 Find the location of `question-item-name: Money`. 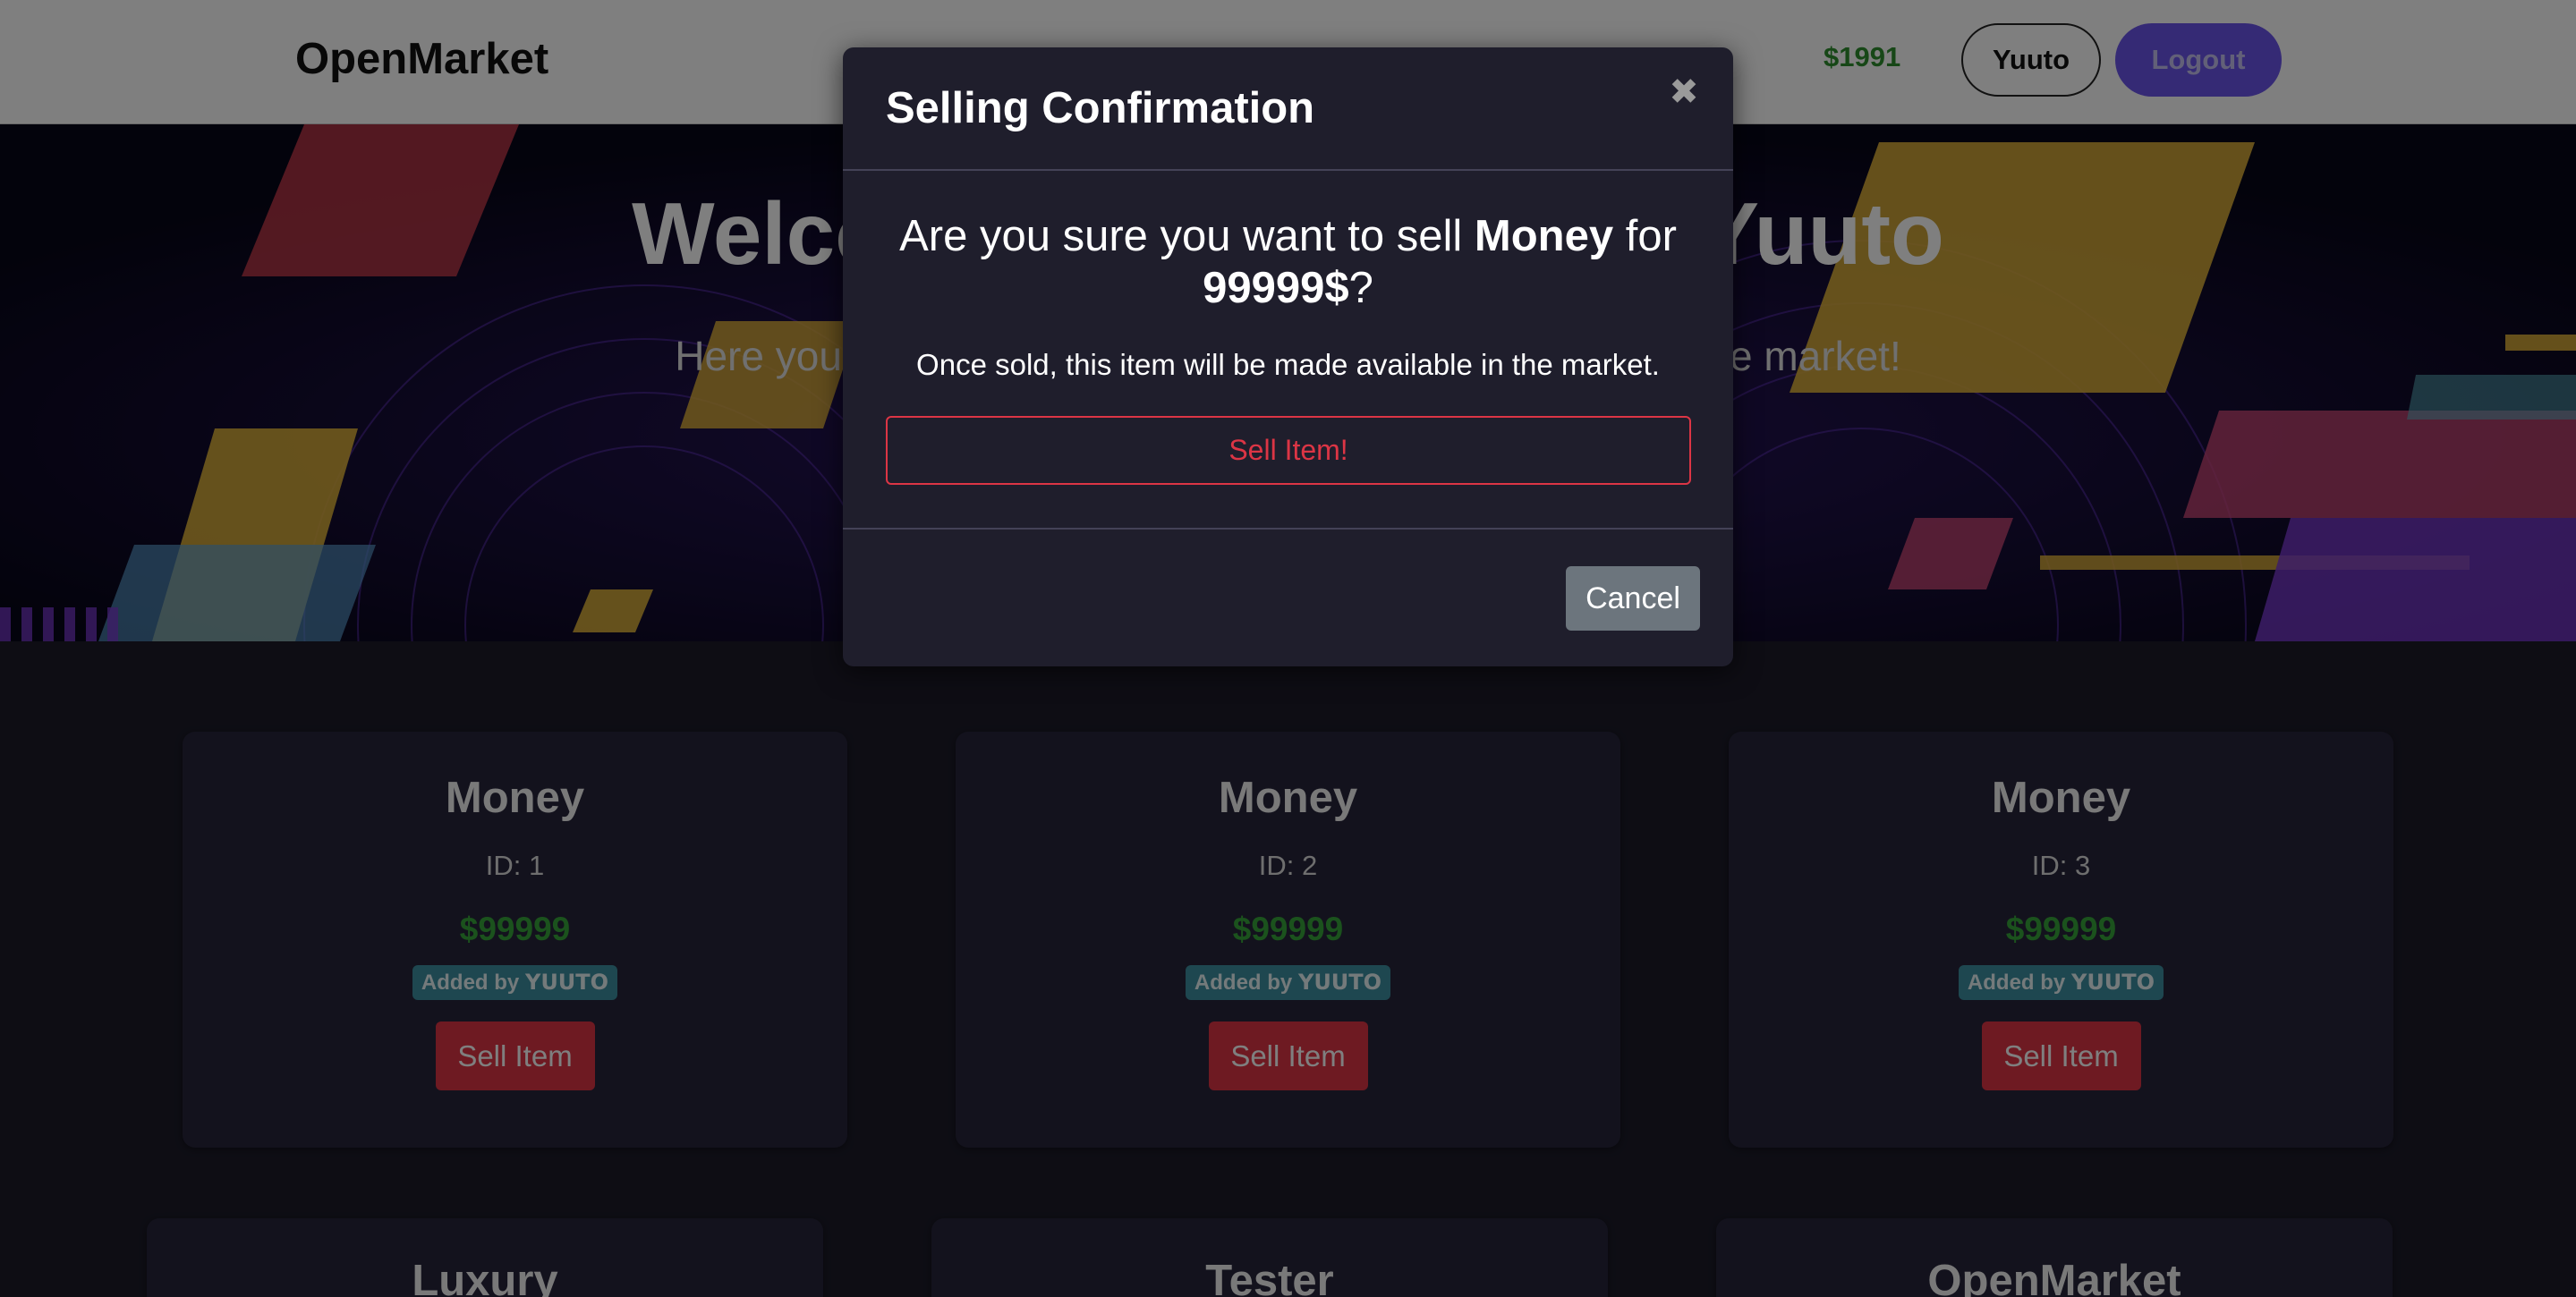

question-item-name: Money is located at coordinates (1544, 236).